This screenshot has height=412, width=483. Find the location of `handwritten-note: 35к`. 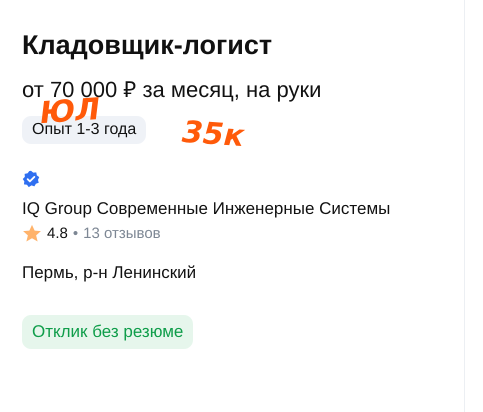

handwritten-note: 35к is located at coordinates (213, 135).